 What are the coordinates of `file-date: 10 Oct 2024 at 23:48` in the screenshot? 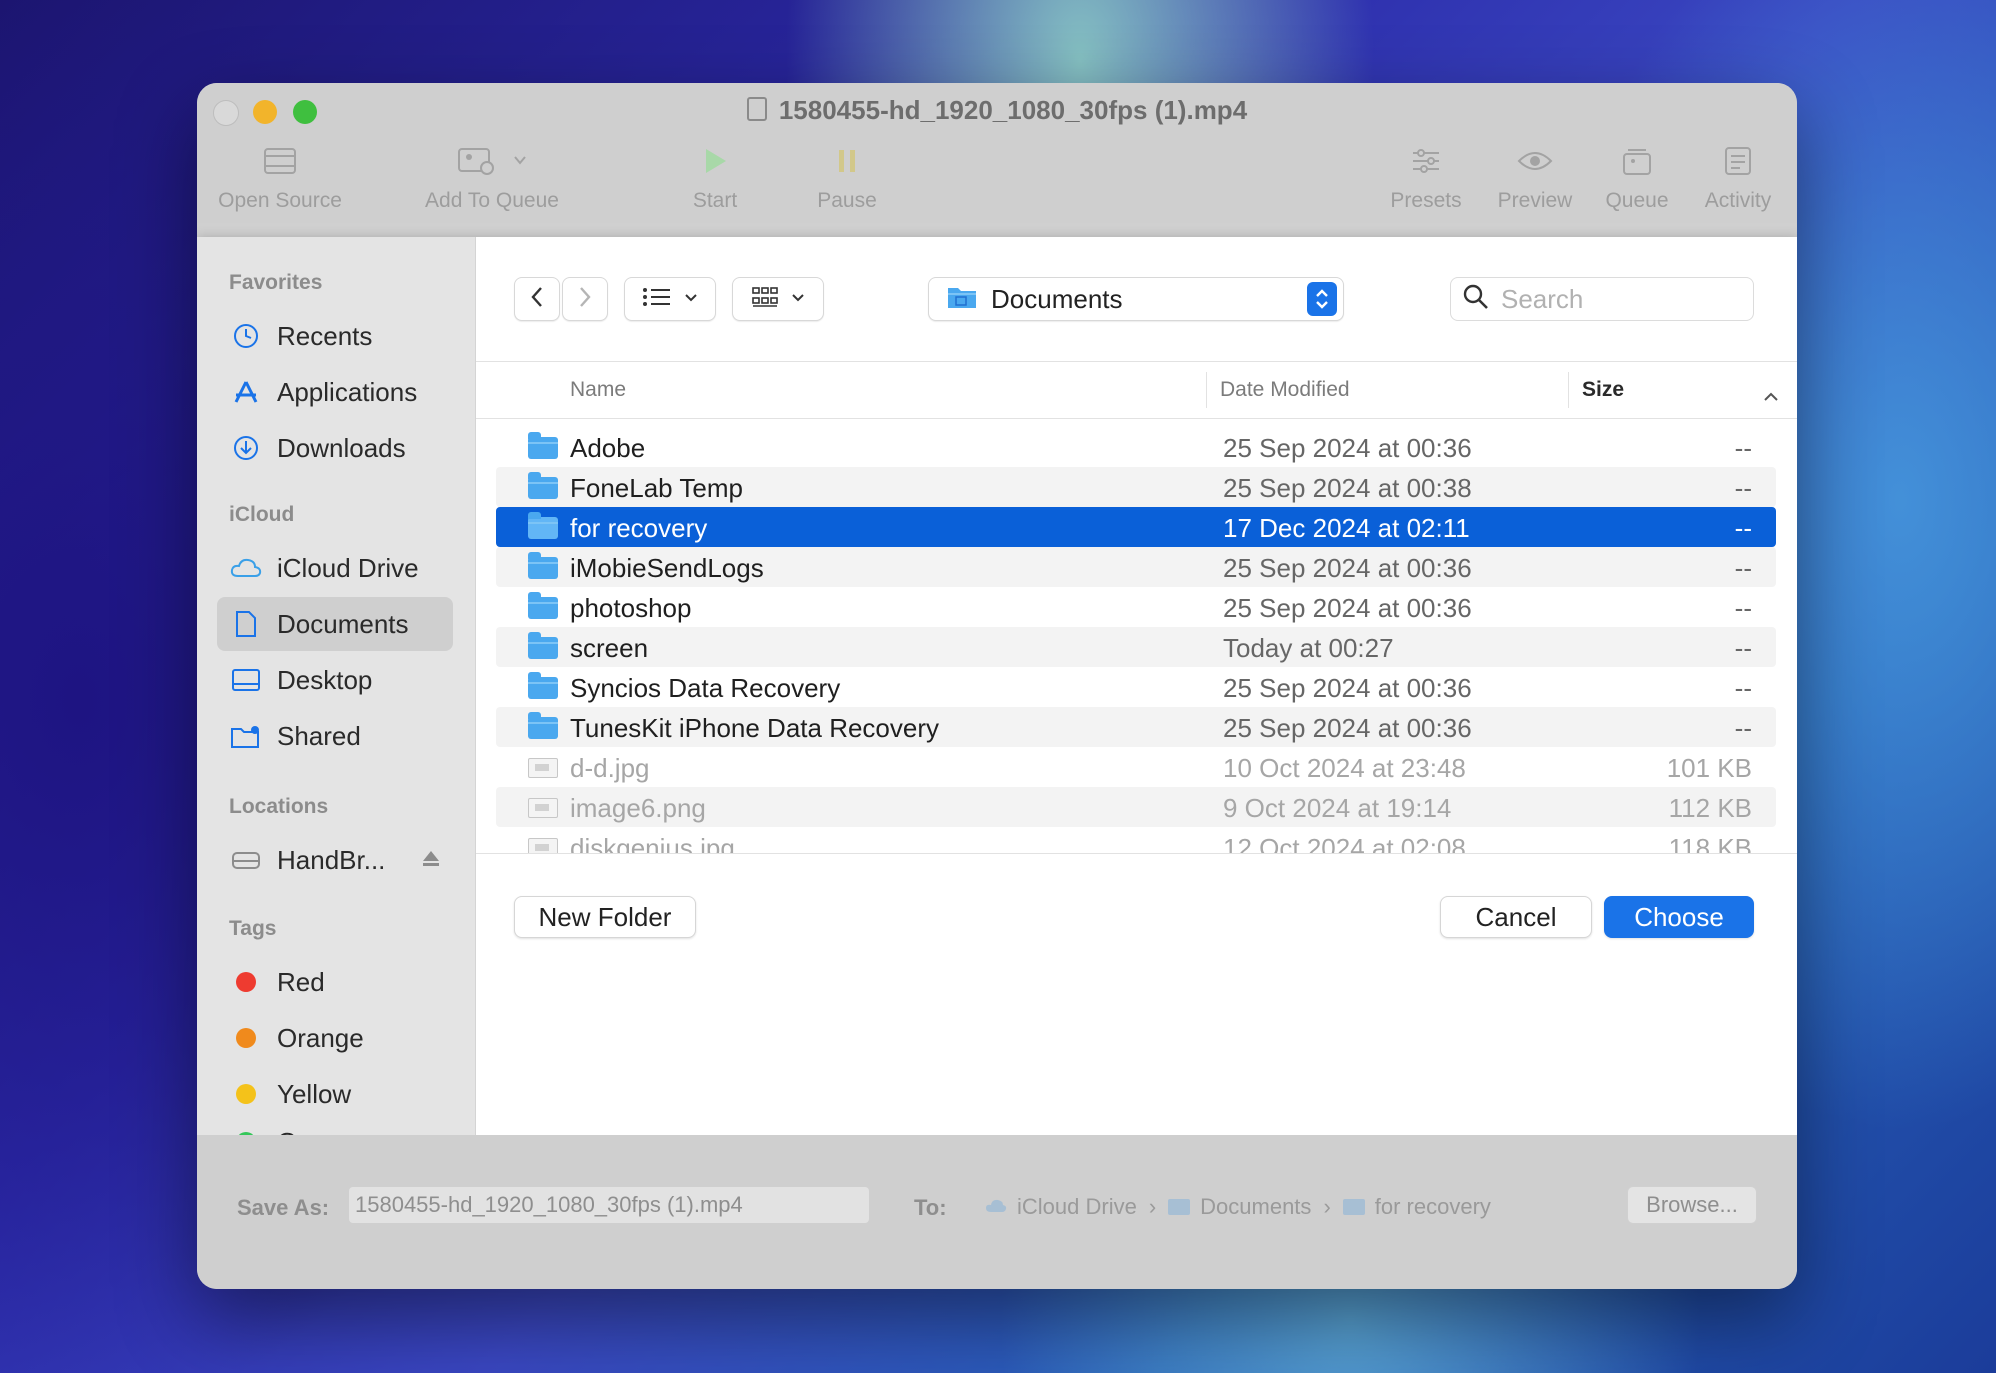 It's located at (1344, 768).